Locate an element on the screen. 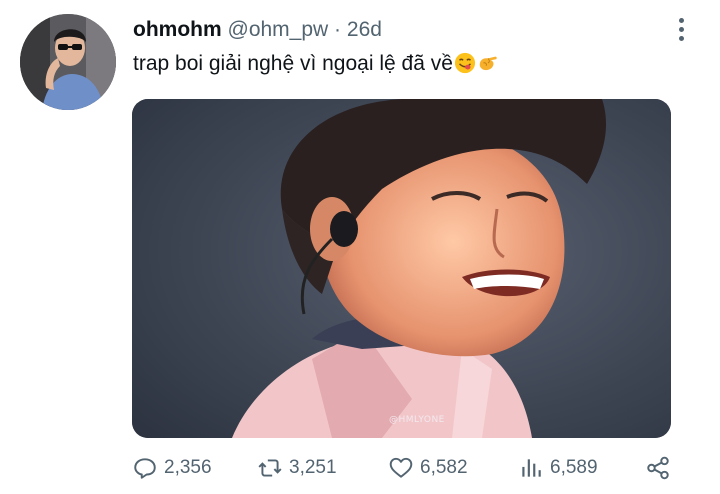  views-button: 6,589 is located at coordinates (558, 468).